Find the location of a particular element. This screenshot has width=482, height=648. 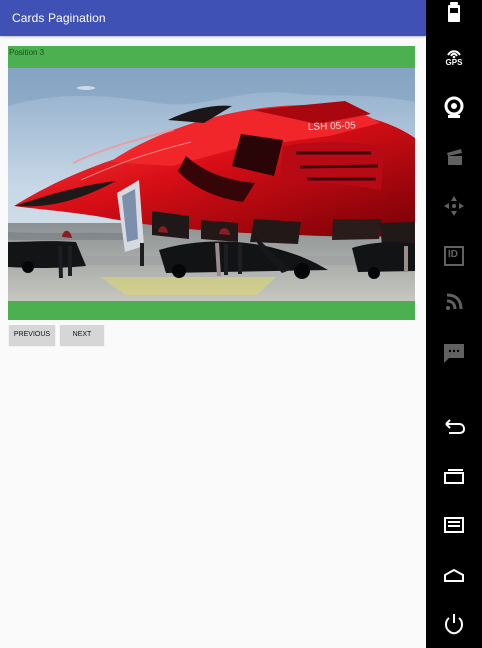

next-button: NEXT is located at coordinates (82, 335).